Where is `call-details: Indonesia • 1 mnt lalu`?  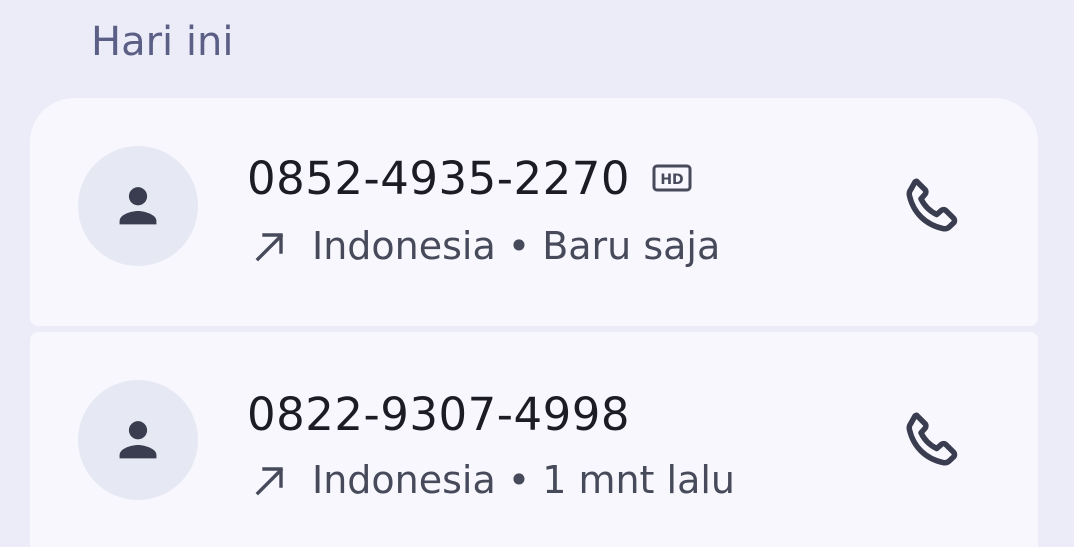
call-details: Indonesia • 1 mnt lalu is located at coordinates (492, 480).